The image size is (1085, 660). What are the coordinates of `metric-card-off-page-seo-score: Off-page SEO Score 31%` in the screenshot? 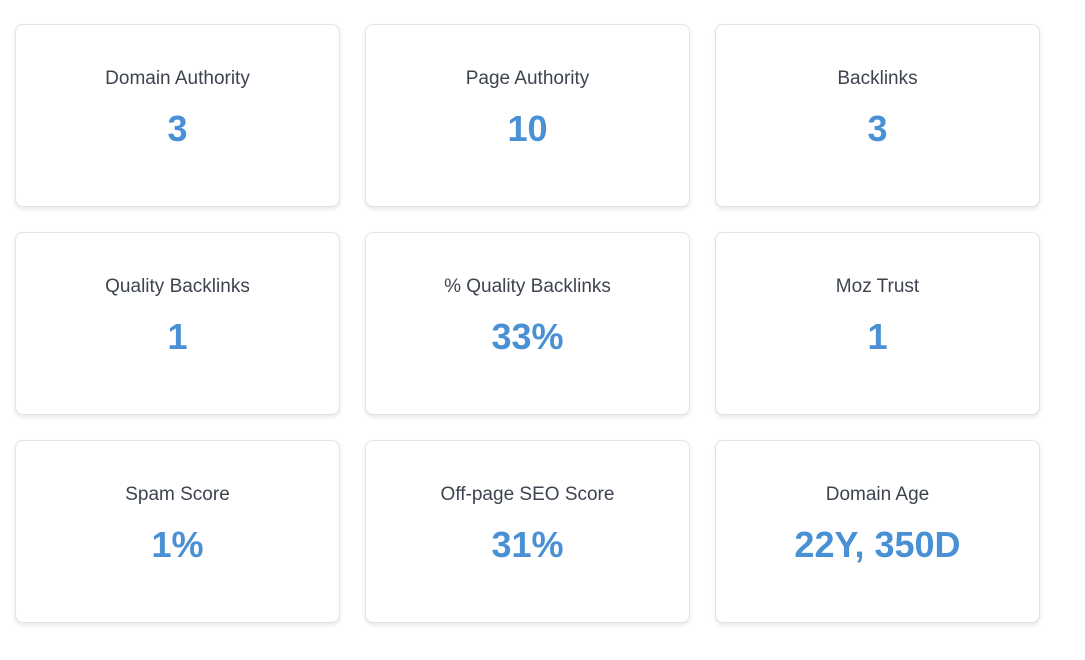 It's located at (527, 531).